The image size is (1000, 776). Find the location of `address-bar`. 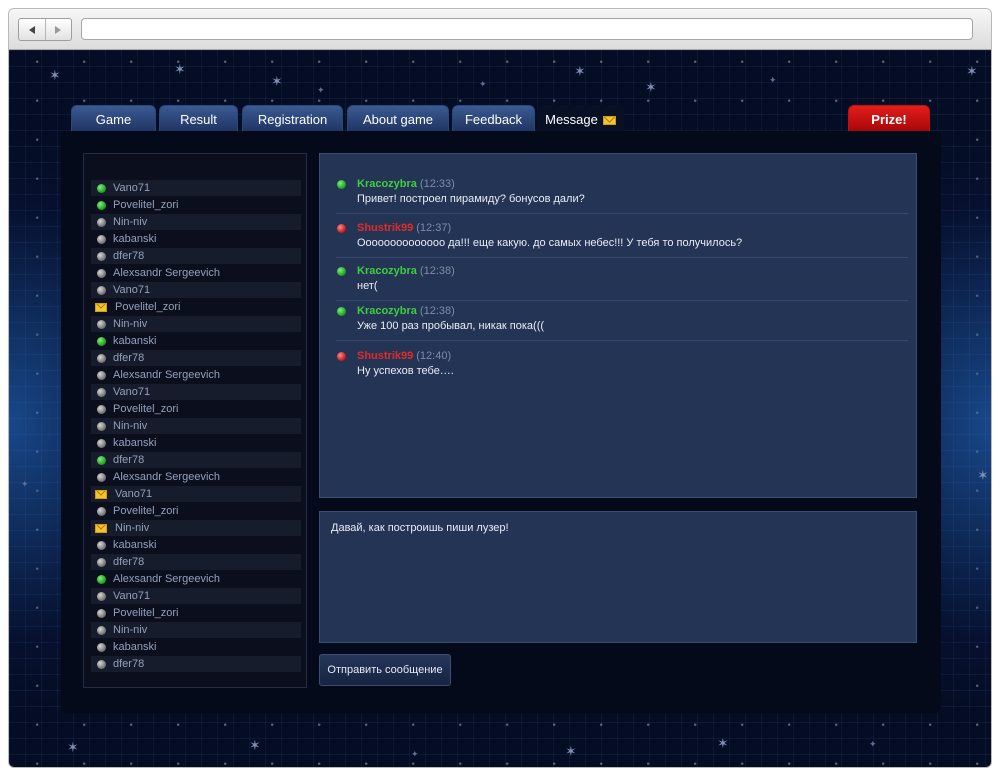

address-bar is located at coordinates (527, 29).